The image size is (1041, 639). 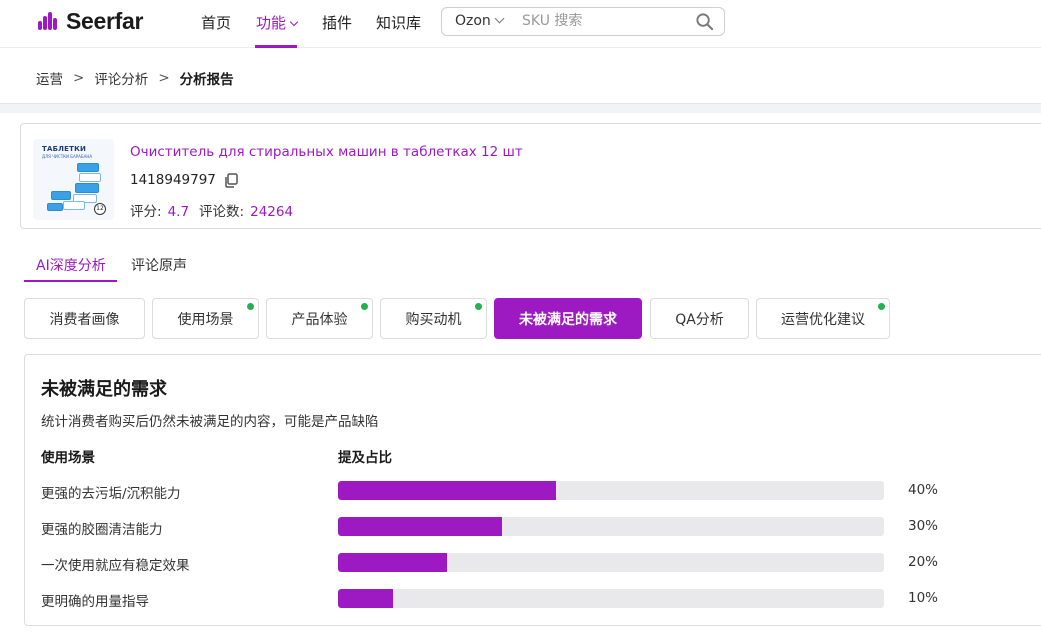 I want to click on ratio-percent: 40%, so click(x=923, y=490).